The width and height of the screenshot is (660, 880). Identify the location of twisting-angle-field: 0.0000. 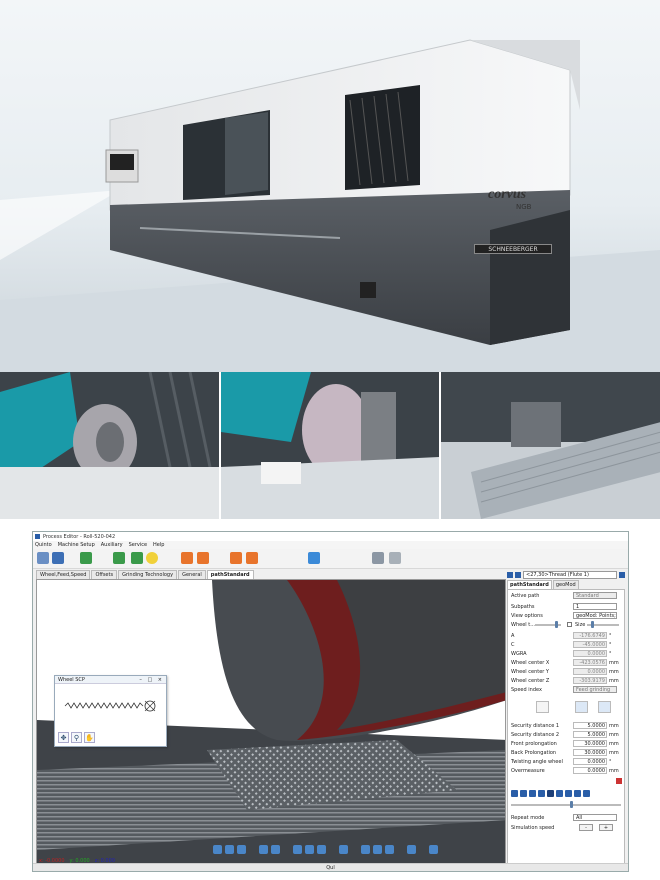
(590, 761).